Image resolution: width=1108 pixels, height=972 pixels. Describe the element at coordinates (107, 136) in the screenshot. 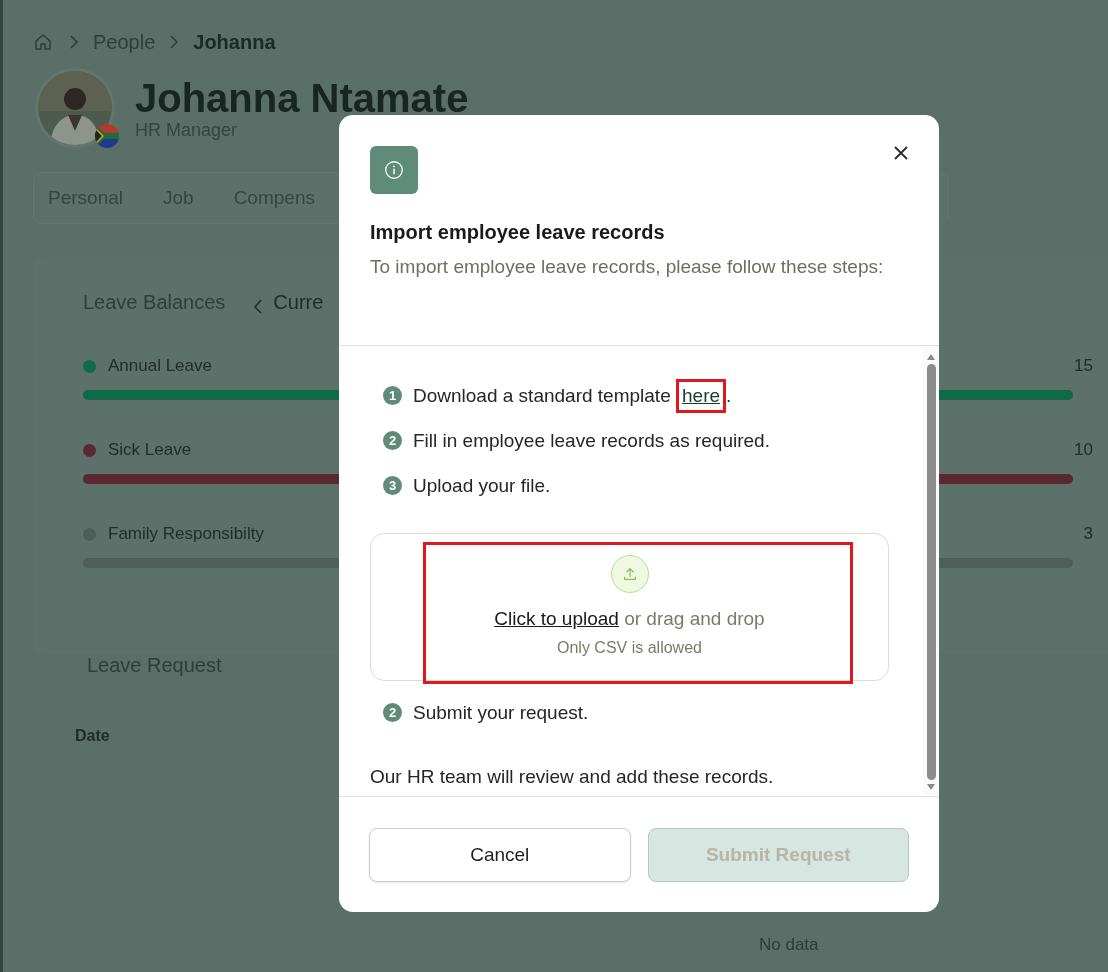

I see `flag-icon` at that location.